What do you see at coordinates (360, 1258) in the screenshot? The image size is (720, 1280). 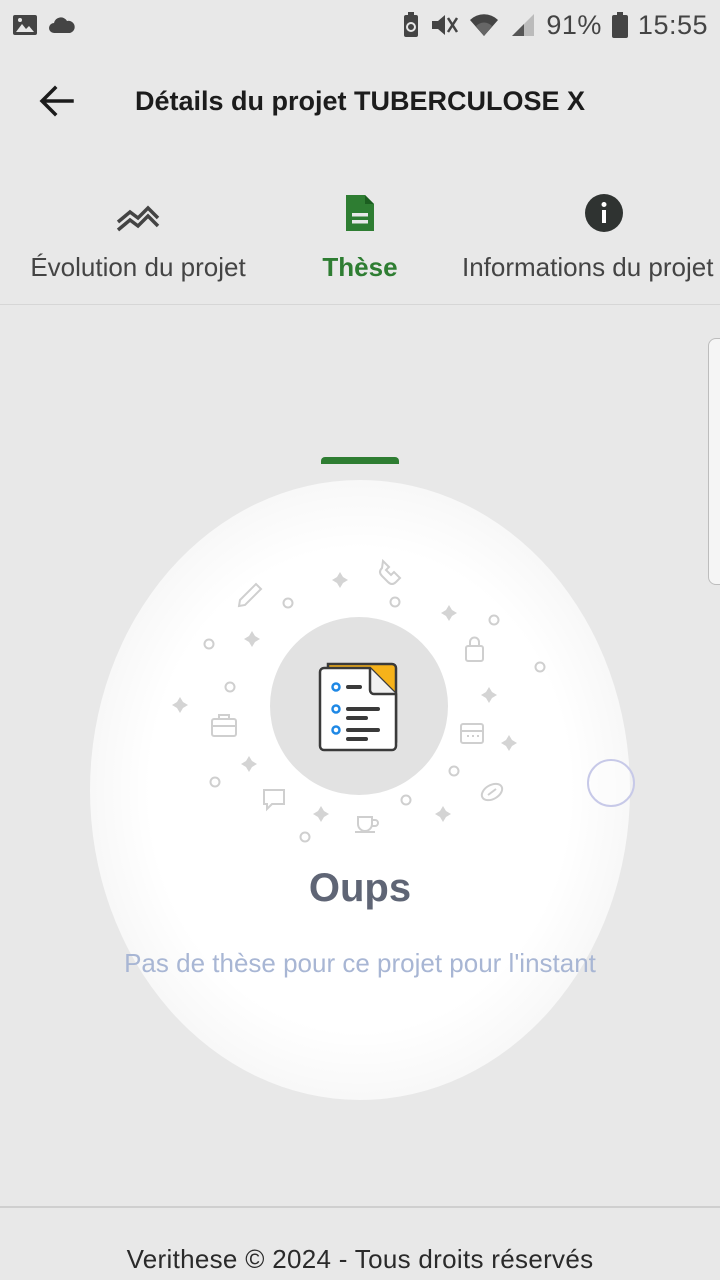 I see `footer-copyright: Verithese © 2024 - Tous droits réservés` at bounding box center [360, 1258].